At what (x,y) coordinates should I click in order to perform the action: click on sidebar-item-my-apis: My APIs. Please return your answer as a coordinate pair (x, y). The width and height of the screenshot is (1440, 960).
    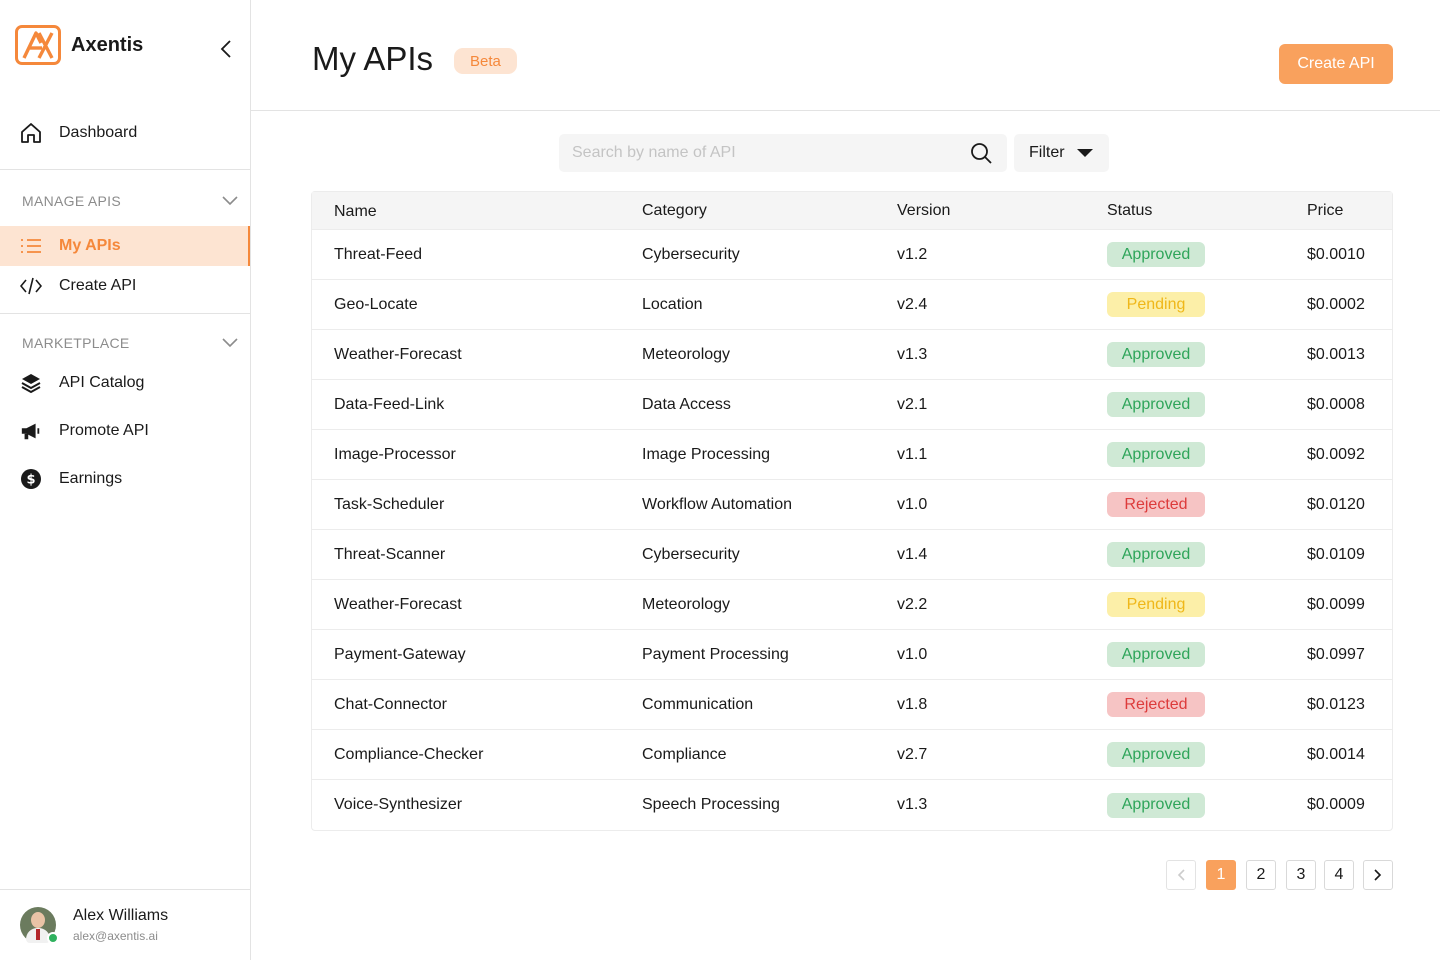
    Looking at the image, I should click on (125, 246).